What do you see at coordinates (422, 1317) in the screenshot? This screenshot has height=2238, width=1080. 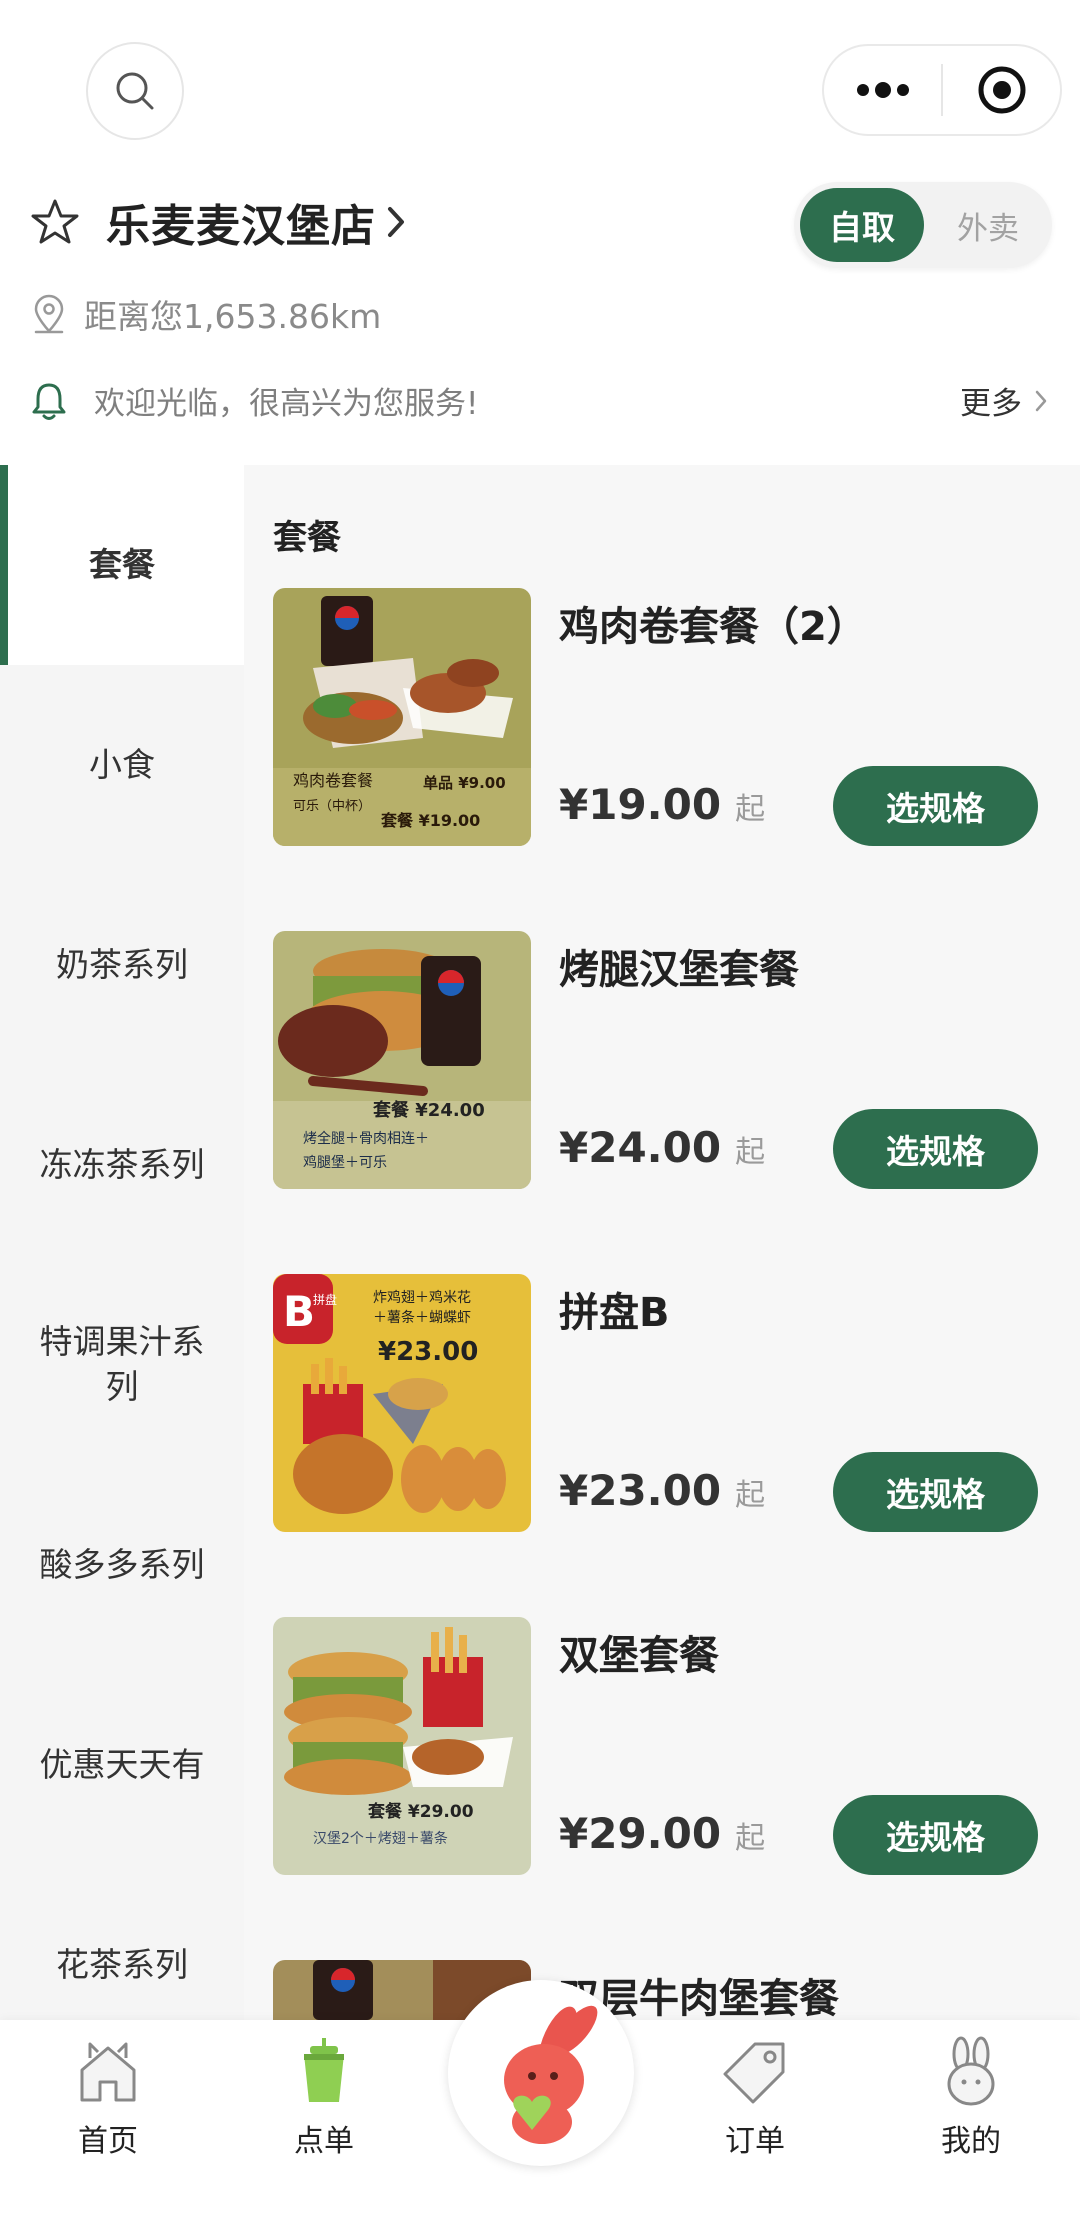 I see `image-text: ＋薯条＋蝴蝶虾` at bounding box center [422, 1317].